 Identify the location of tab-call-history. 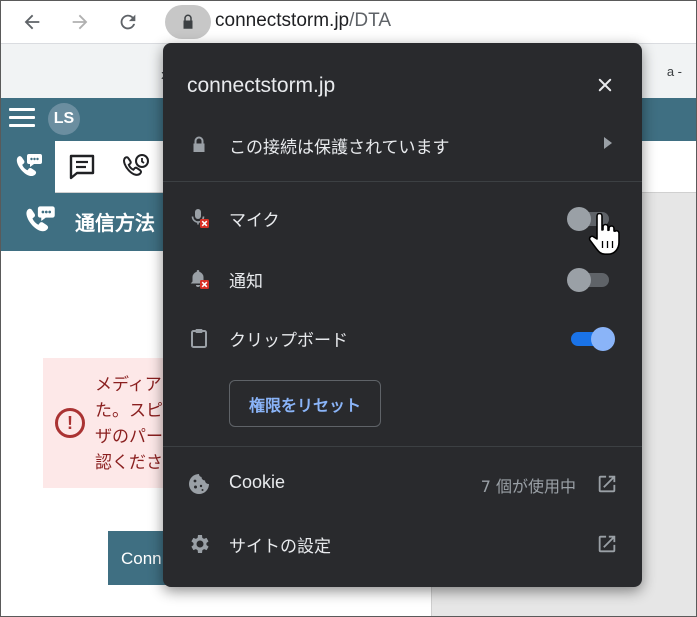
(136, 167).